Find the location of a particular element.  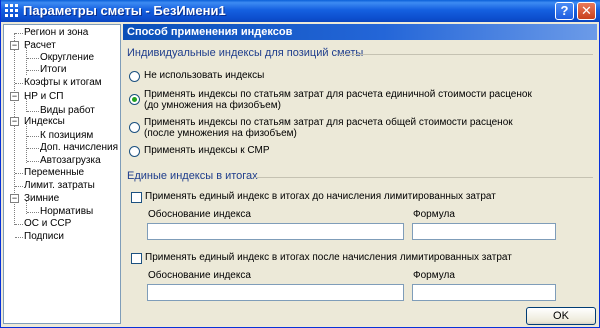

tree-item-peremennye: Переменные is located at coordinates (54, 173).